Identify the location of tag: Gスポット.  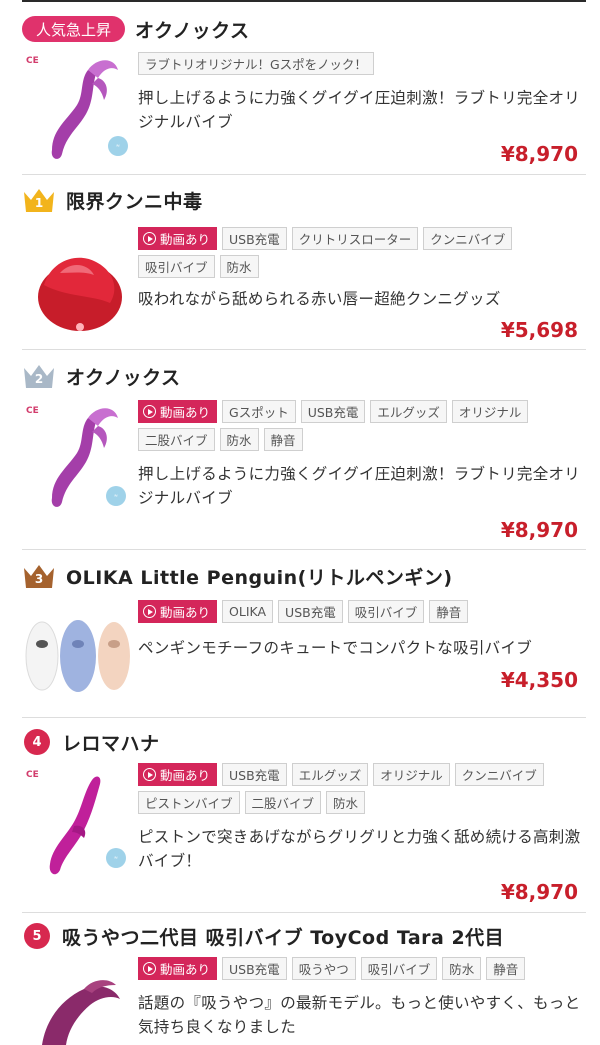
(259, 411).